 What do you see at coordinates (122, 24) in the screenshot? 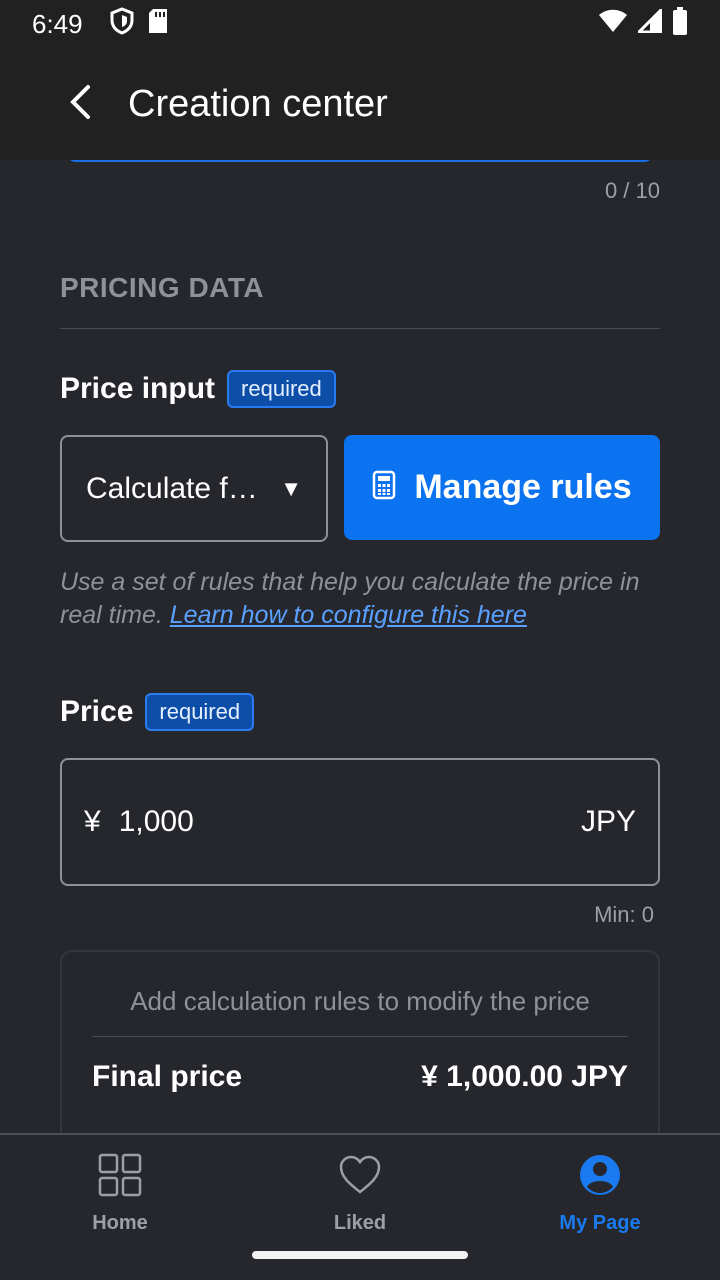
I see `shield-icon` at bounding box center [122, 24].